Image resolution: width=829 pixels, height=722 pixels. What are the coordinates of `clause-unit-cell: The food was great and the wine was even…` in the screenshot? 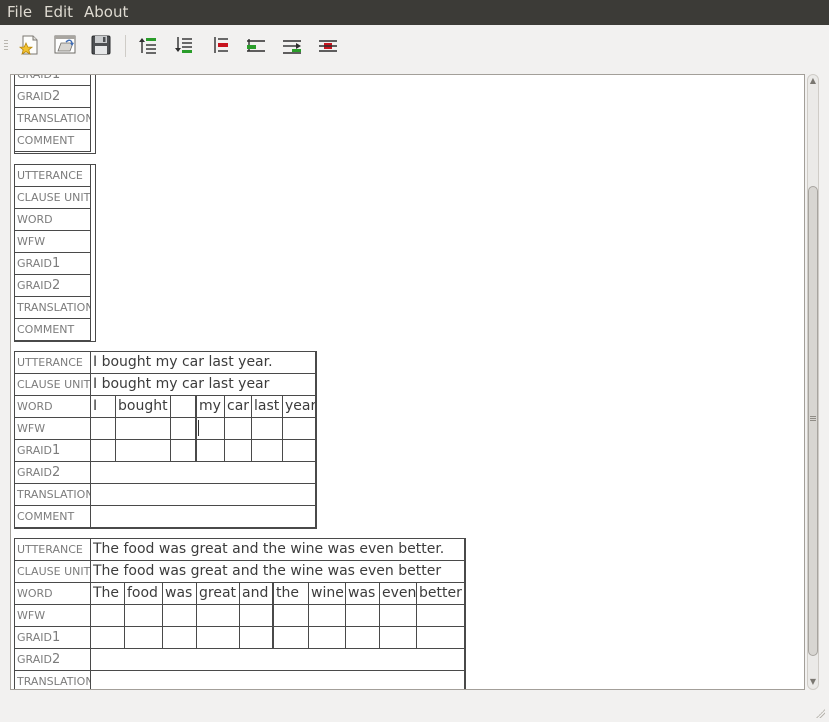 It's located at (278, 572).